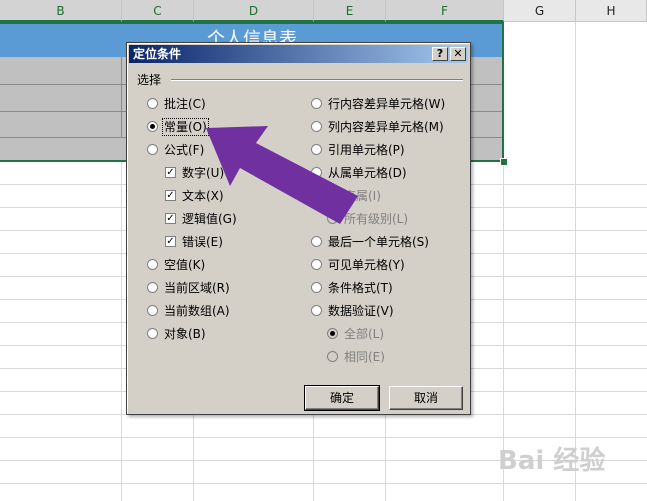 The height and width of the screenshot is (501, 647). I want to click on option-label: 可见单元格(Y), so click(366, 265).